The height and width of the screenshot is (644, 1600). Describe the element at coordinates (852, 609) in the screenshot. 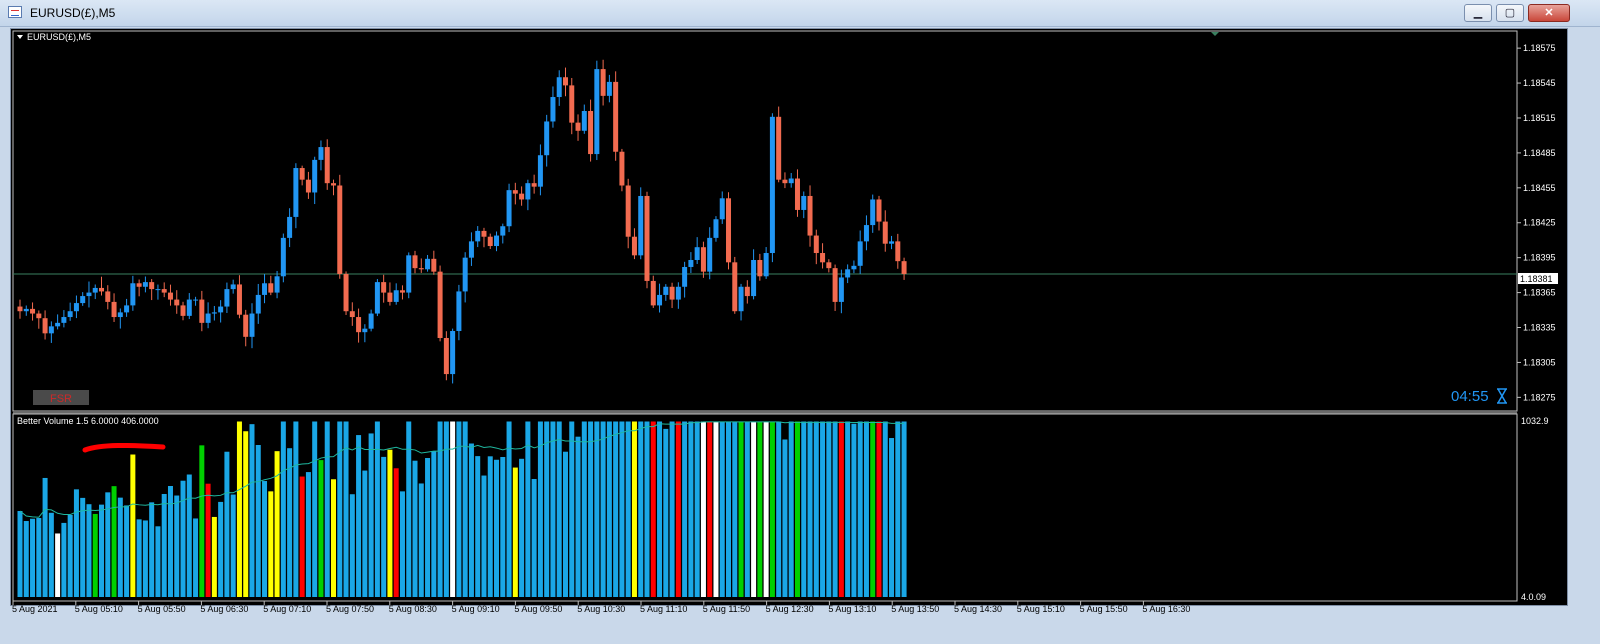

I see `time-tick-label: 5 Aug 13:10` at that location.